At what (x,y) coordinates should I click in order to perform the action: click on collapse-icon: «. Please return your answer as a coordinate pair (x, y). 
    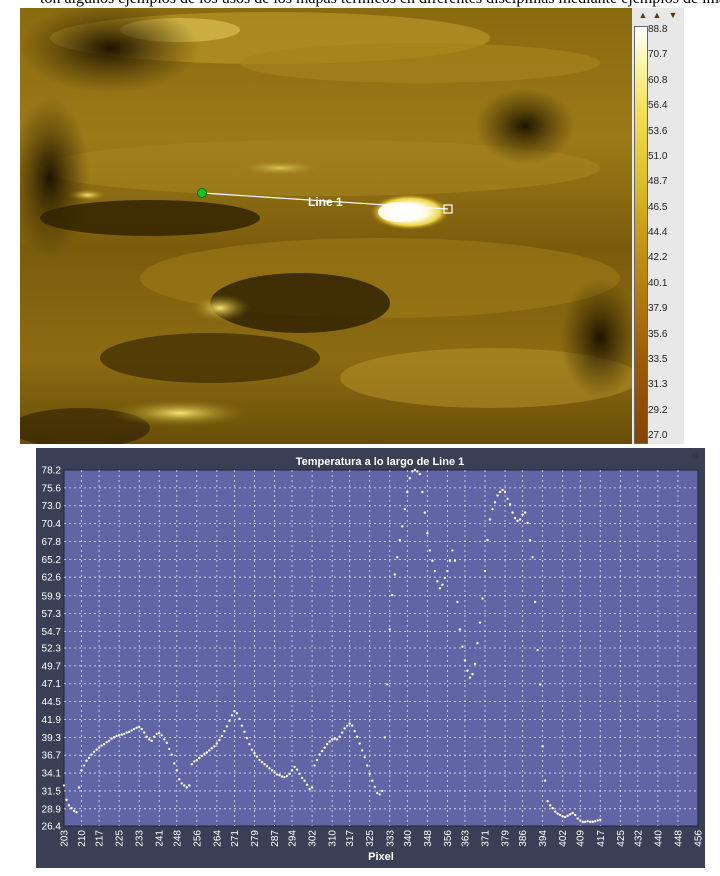
    Looking at the image, I should click on (699, 455).